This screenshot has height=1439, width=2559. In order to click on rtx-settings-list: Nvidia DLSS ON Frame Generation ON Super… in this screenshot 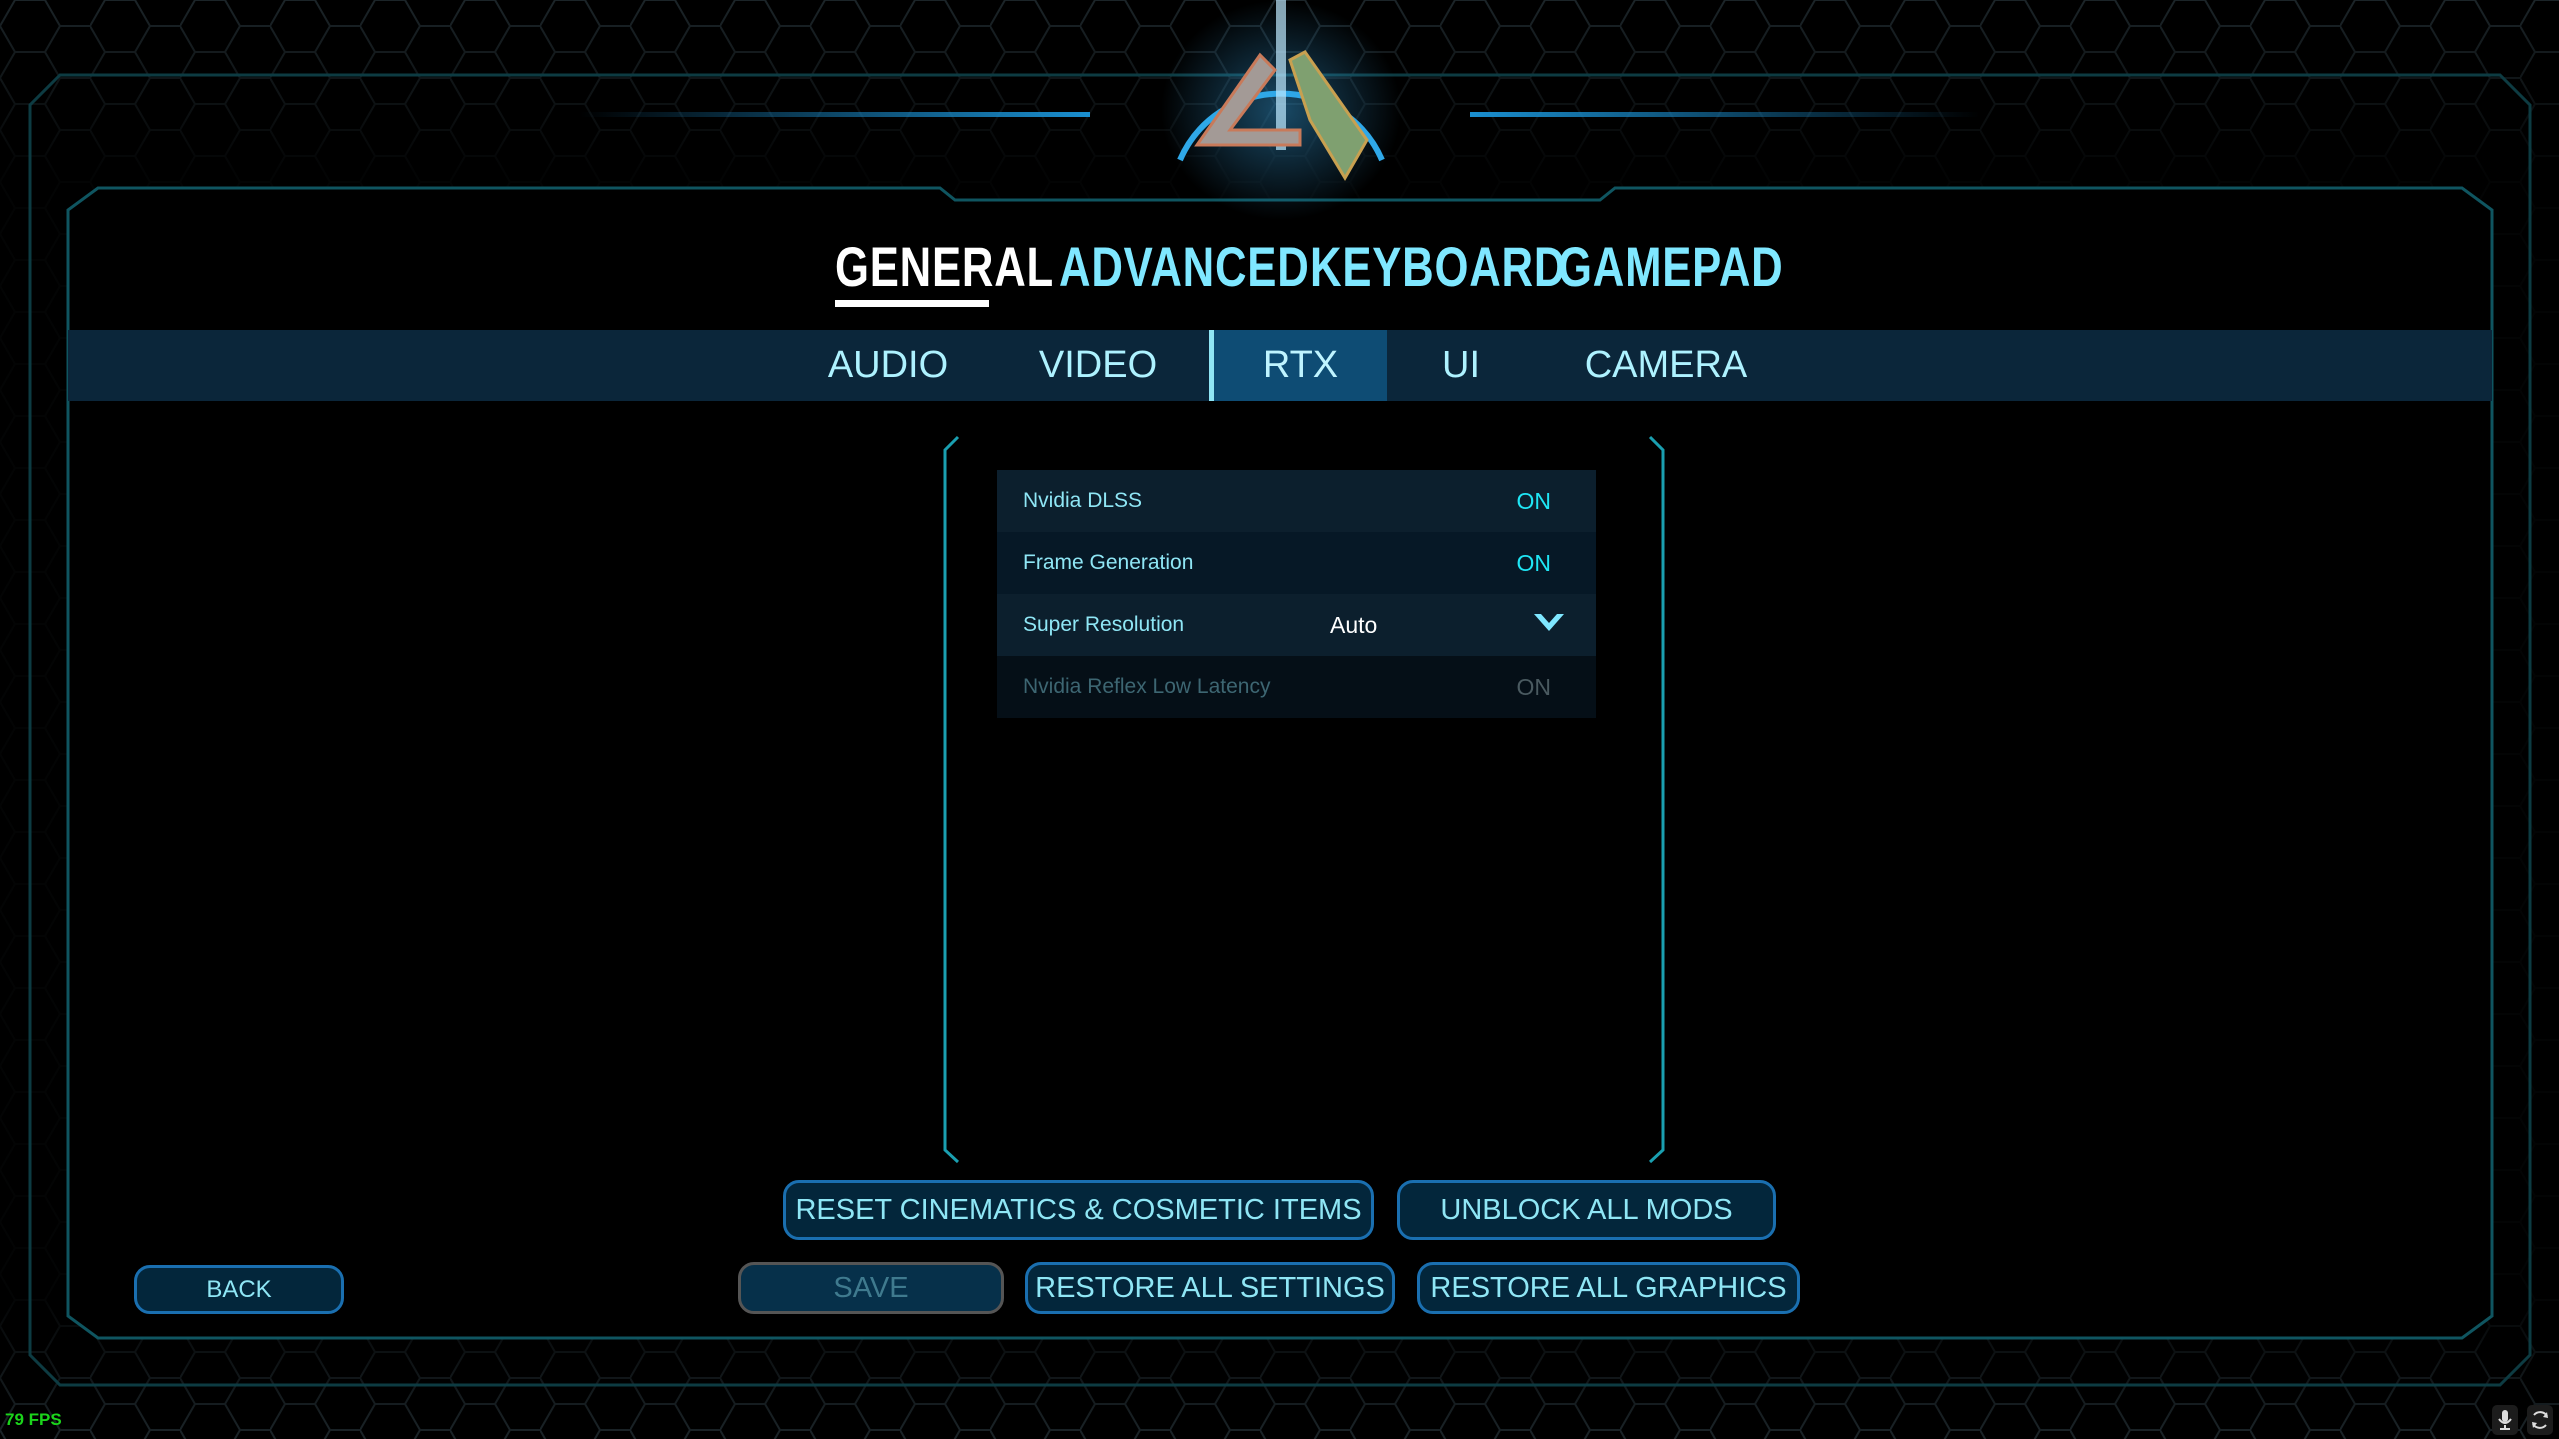, I will do `click(1296, 594)`.